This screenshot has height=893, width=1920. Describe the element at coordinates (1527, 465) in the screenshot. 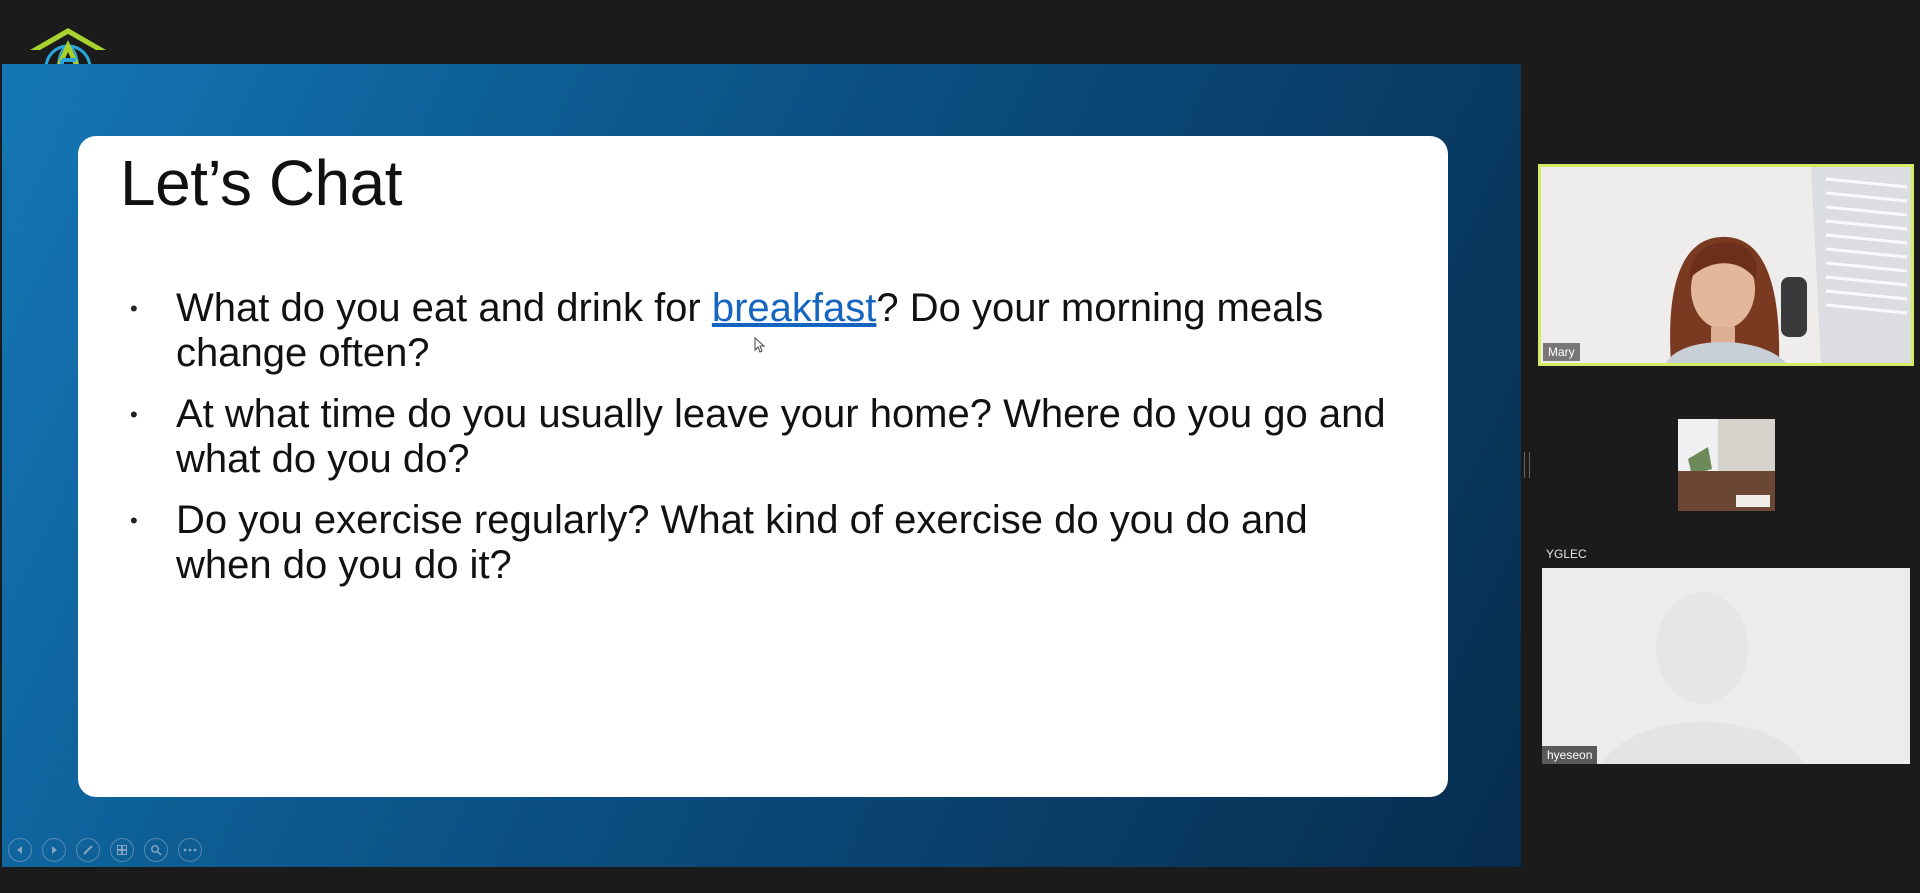

I see `panel-resize-handle` at that location.